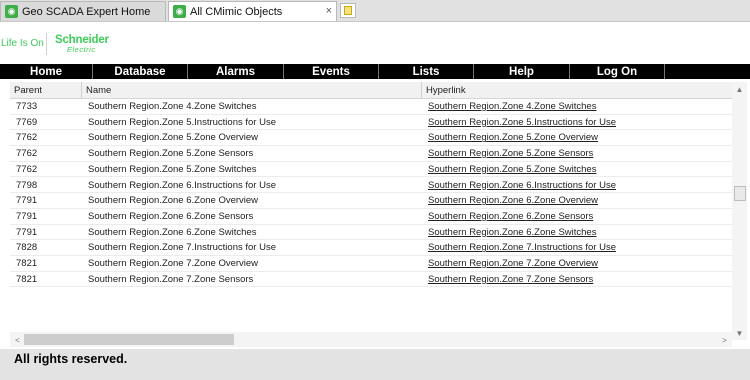 This screenshot has width=750, height=380. What do you see at coordinates (512, 169) in the screenshot?
I see `hyperlink: Southern Region.Zone 5.Zone Switches` at bounding box center [512, 169].